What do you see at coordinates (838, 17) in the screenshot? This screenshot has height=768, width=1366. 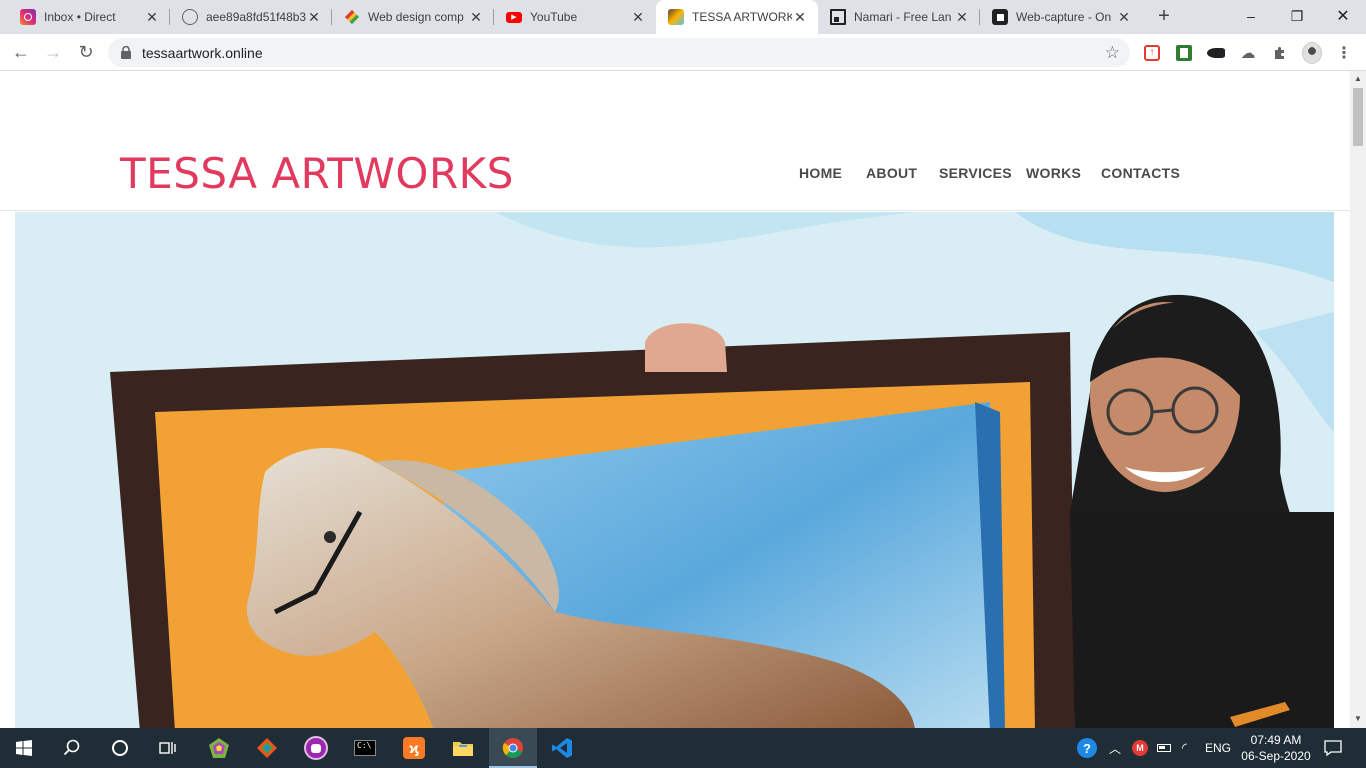 I see `namari-icon` at bounding box center [838, 17].